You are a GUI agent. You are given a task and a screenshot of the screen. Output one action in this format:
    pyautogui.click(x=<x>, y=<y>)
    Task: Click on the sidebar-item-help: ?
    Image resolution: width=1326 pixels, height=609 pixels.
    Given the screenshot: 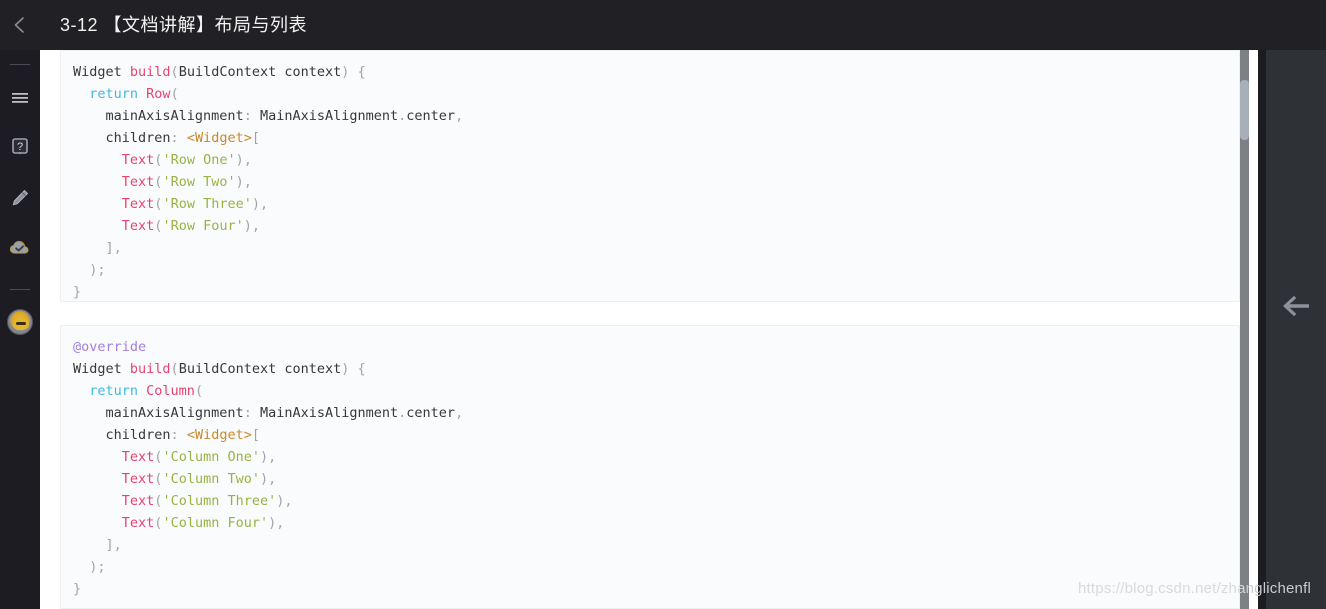 What is the action you would take?
    pyautogui.click(x=20, y=150)
    